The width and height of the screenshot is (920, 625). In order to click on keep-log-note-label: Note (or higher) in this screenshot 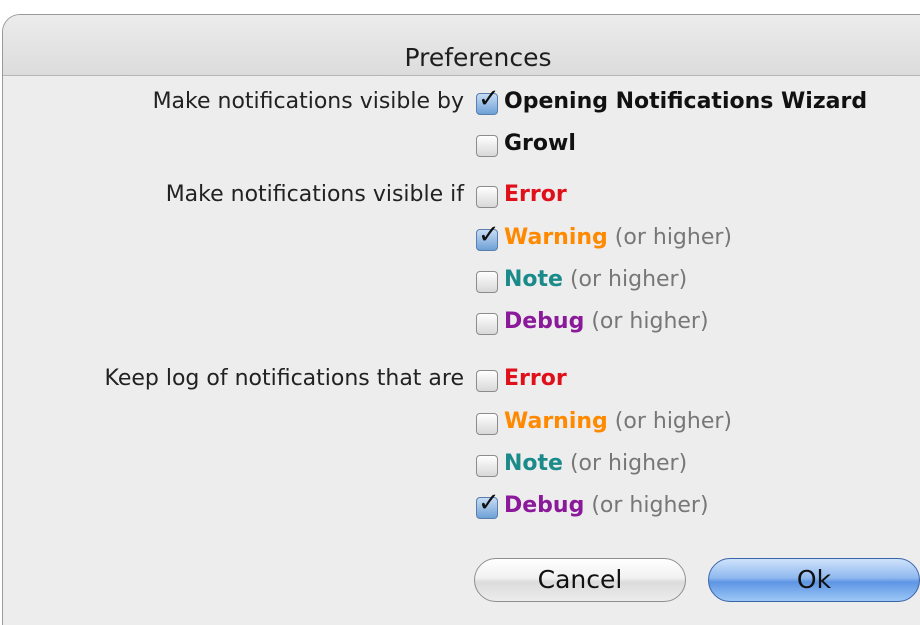, I will do `click(595, 463)`.